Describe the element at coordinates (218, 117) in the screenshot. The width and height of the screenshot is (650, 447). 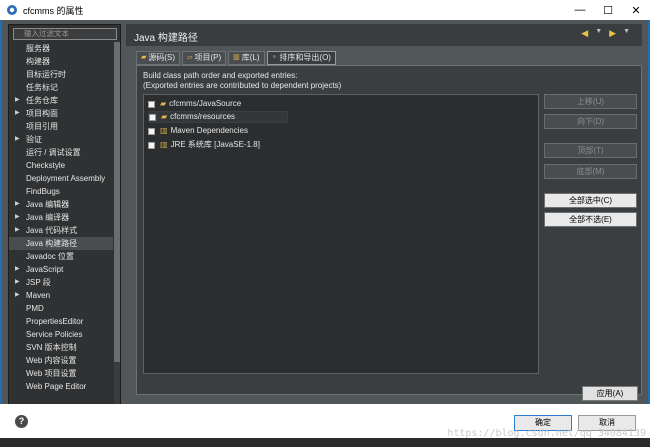
I see `list-item: ▰ cfcmms/resources` at that location.